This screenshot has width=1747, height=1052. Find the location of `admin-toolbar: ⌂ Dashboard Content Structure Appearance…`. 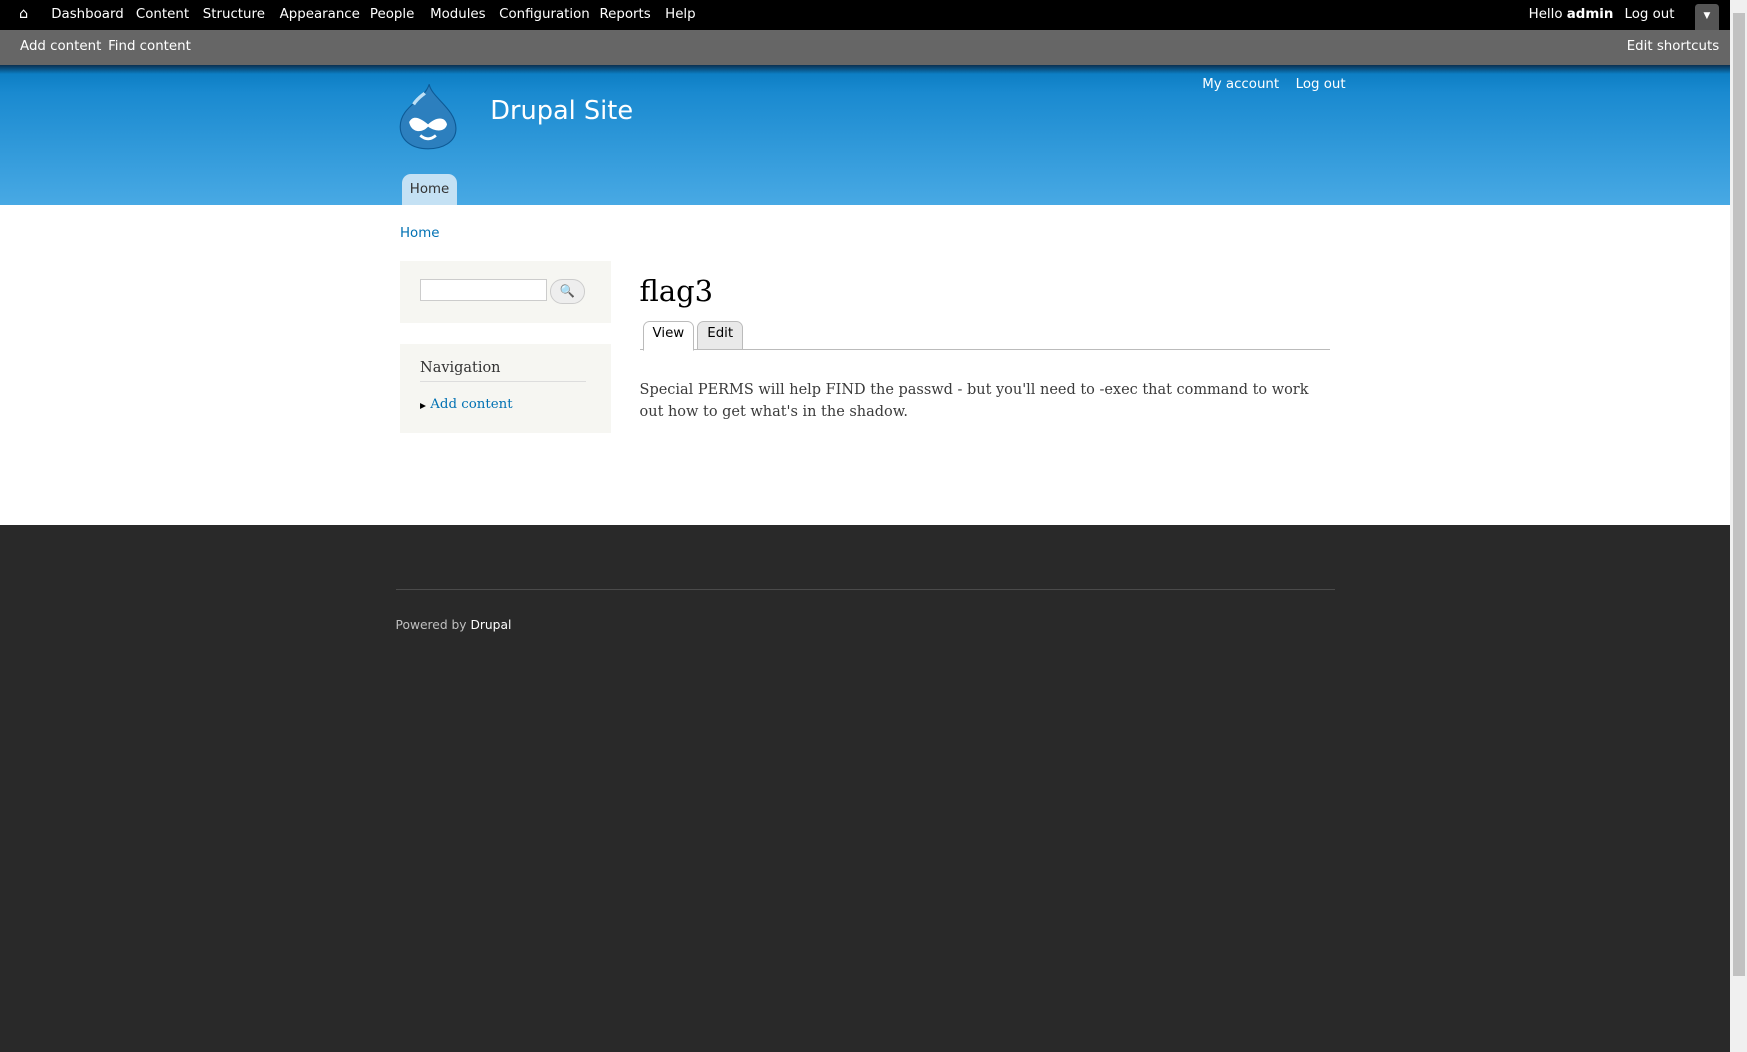

admin-toolbar: ⌂ Dashboard Content Structure Appearance… is located at coordinates (865, 15).